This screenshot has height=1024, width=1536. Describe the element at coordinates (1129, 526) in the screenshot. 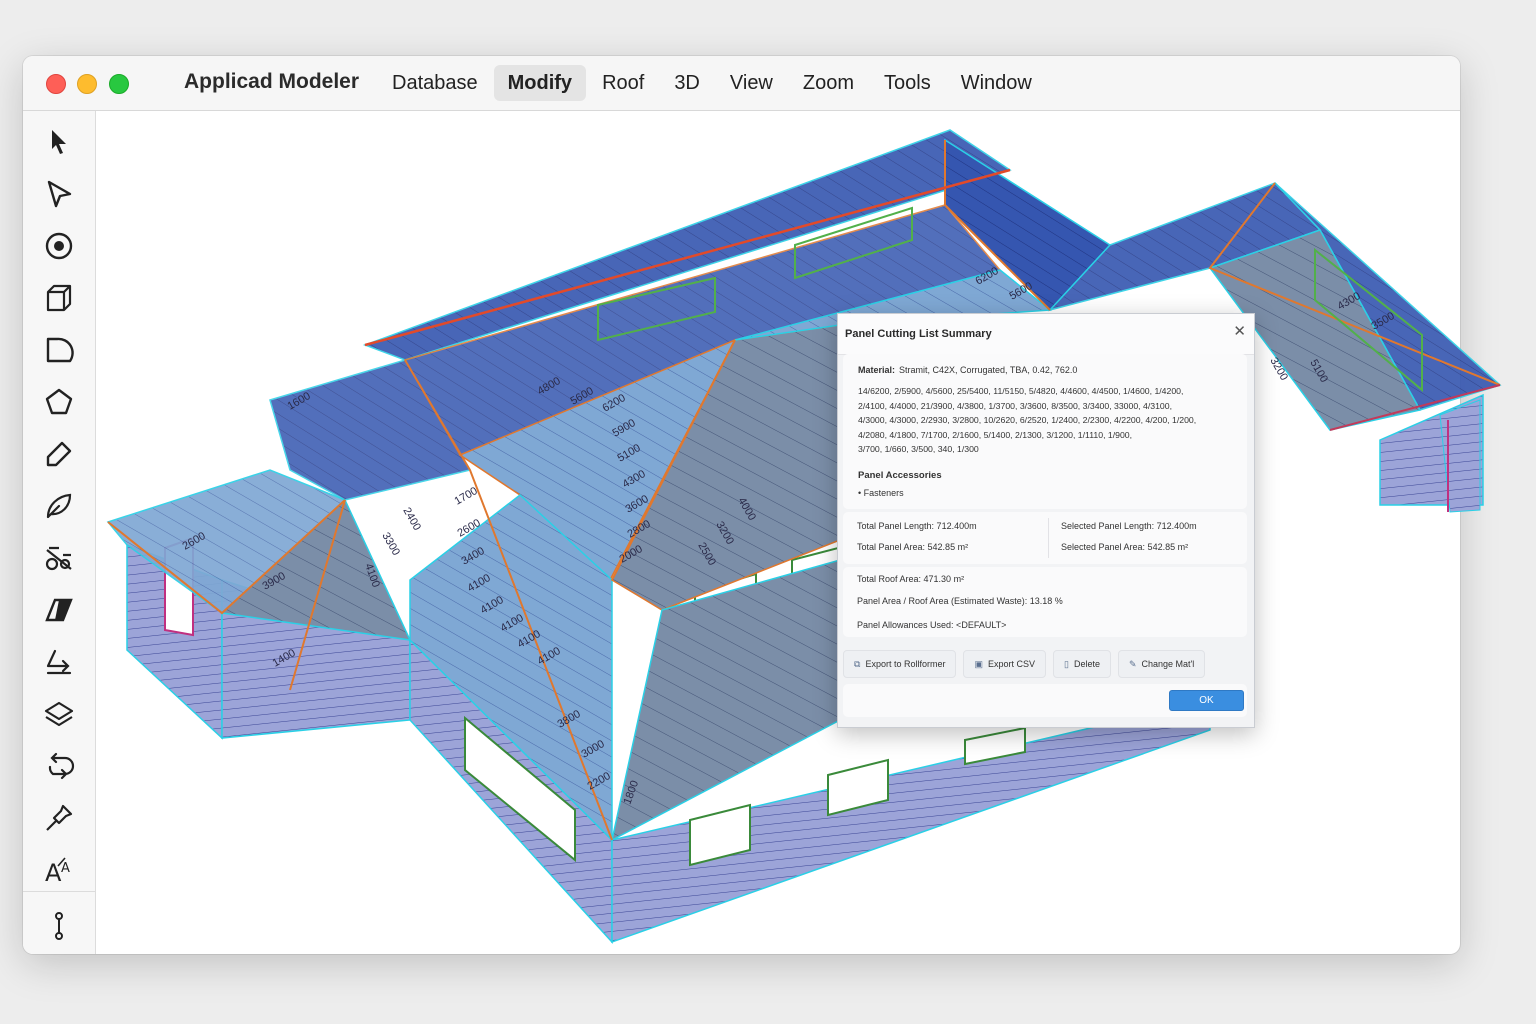

I see `selected-panel-length: Selected Panel Length: 712.400m` at that location.